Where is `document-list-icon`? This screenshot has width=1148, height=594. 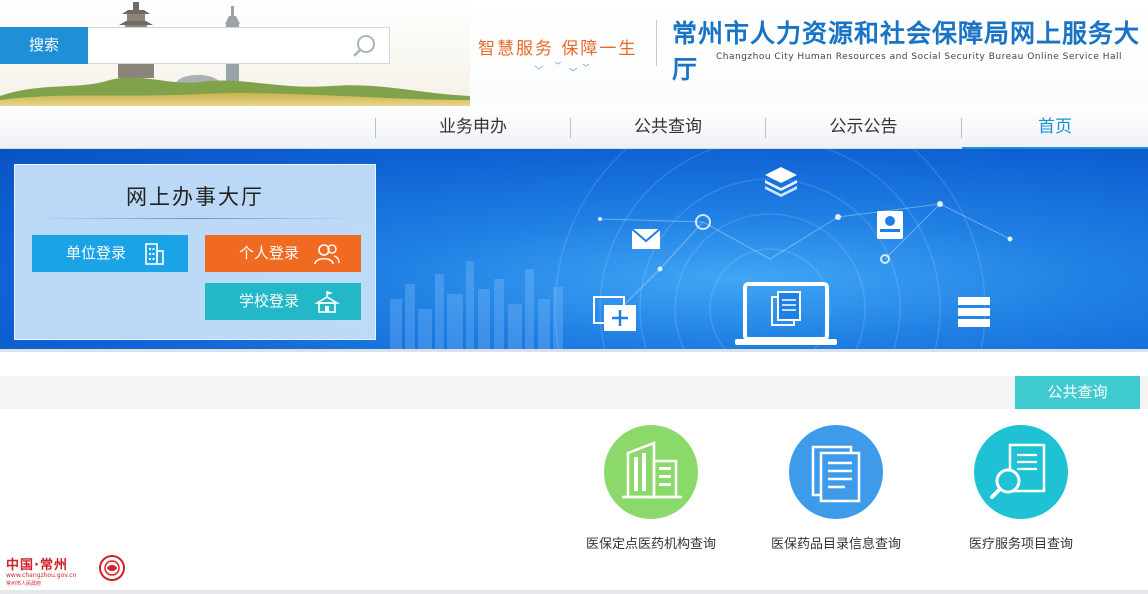 document-list-icon is located at coordinates (836, 472).